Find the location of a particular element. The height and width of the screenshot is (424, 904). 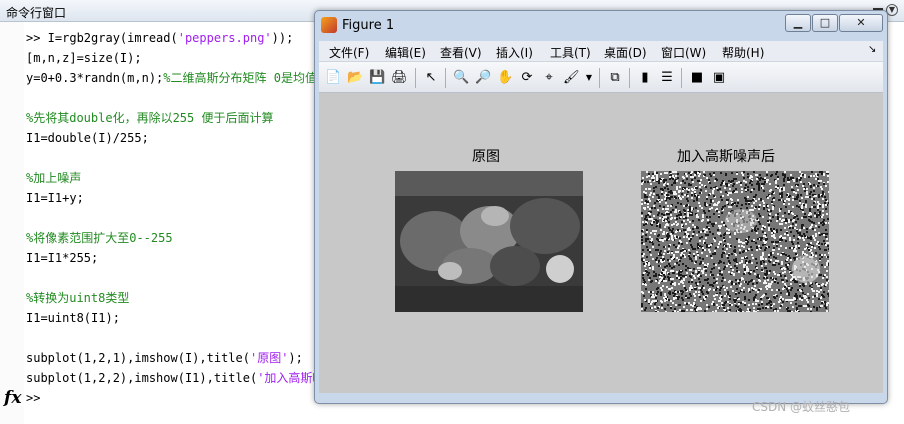

code-line: [m,n,z]=size(I); is located at coordinates (84, 58).